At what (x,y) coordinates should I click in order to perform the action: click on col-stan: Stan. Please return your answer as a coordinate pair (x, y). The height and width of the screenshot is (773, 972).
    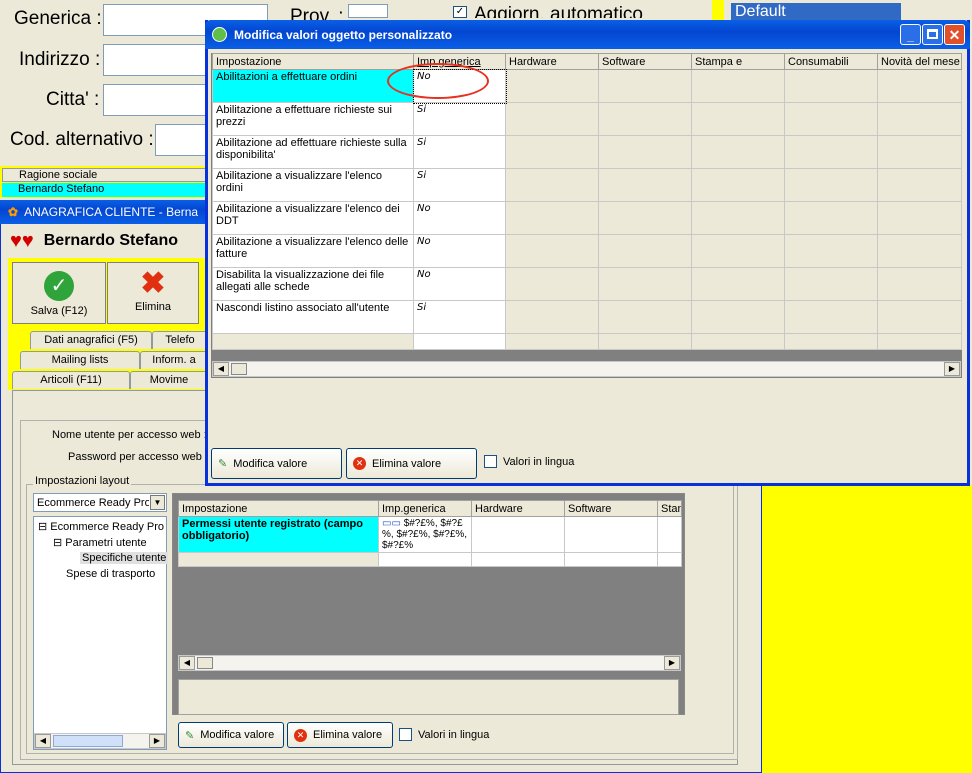
    Looking at the image, I should click on (669, 508).